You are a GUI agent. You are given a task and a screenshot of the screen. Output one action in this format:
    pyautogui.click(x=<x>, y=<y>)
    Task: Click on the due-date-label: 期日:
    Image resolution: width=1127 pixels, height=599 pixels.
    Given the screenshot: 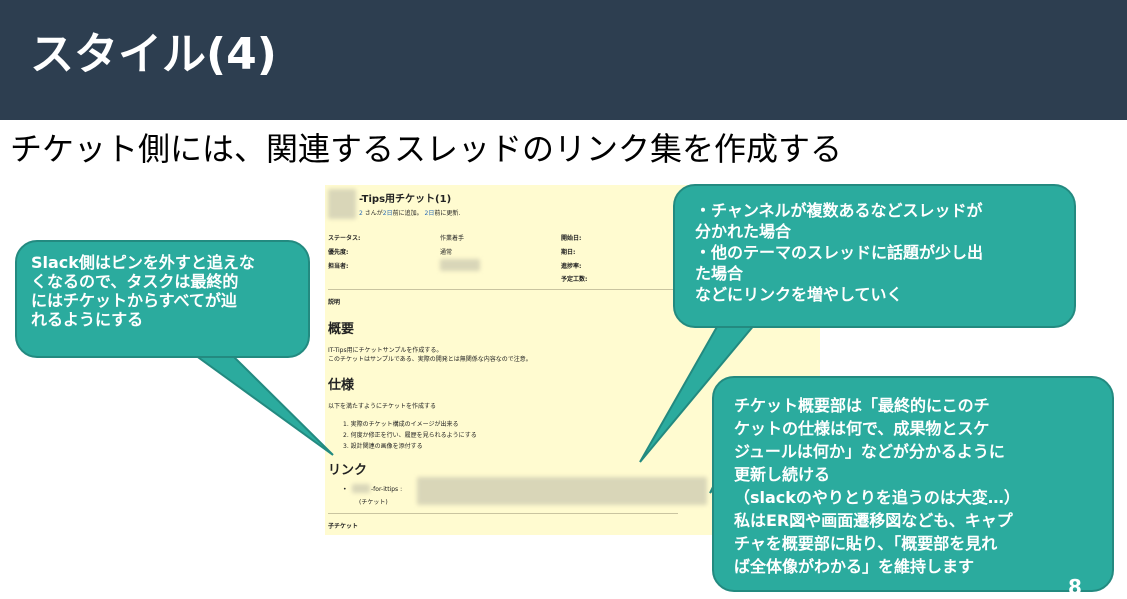 What is the action you would take?
    pyautogui.click(x=568, y=252)
    